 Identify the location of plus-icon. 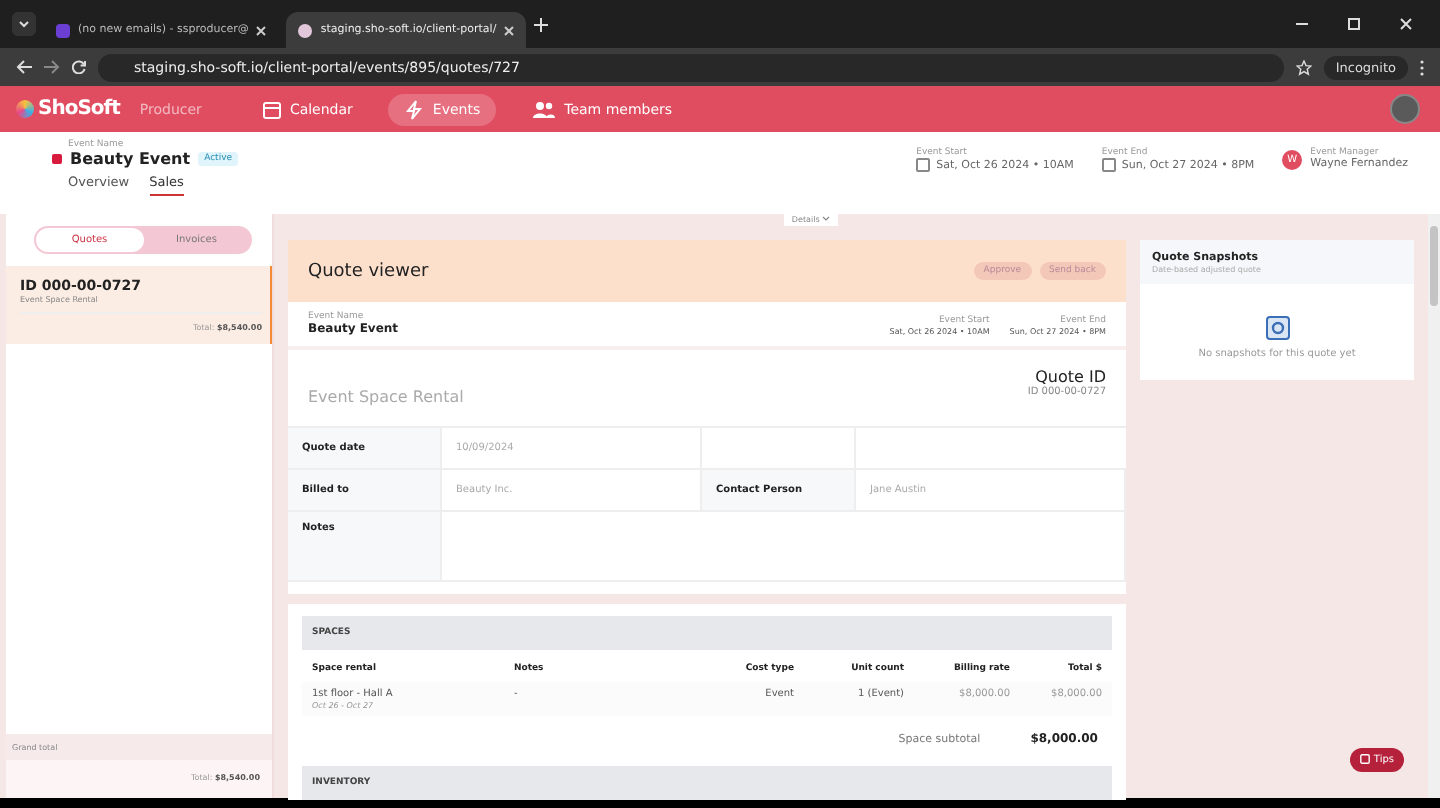
(541, 24).